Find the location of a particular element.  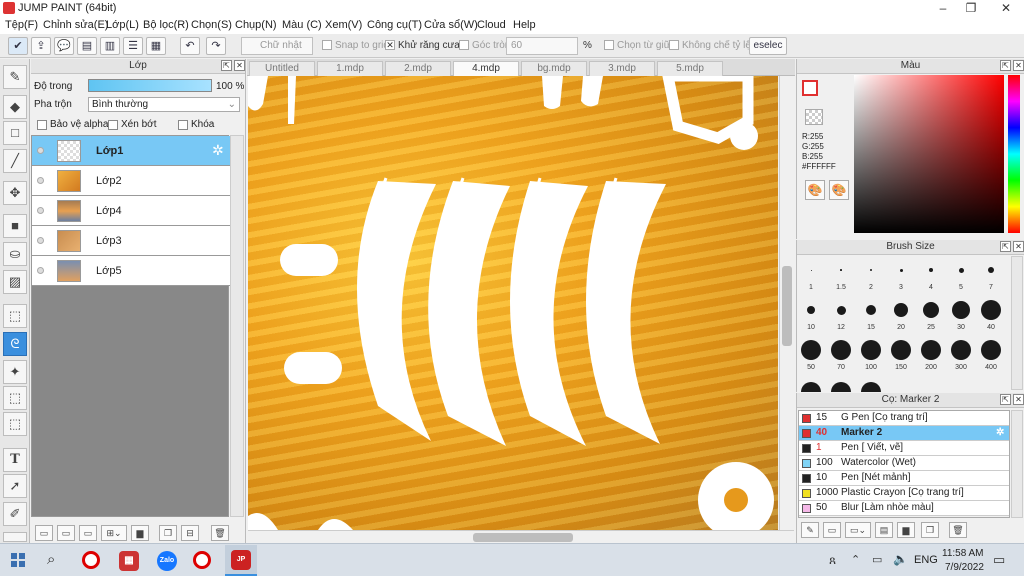

subtool-scrollbar is located at coordinates (1017, 464).